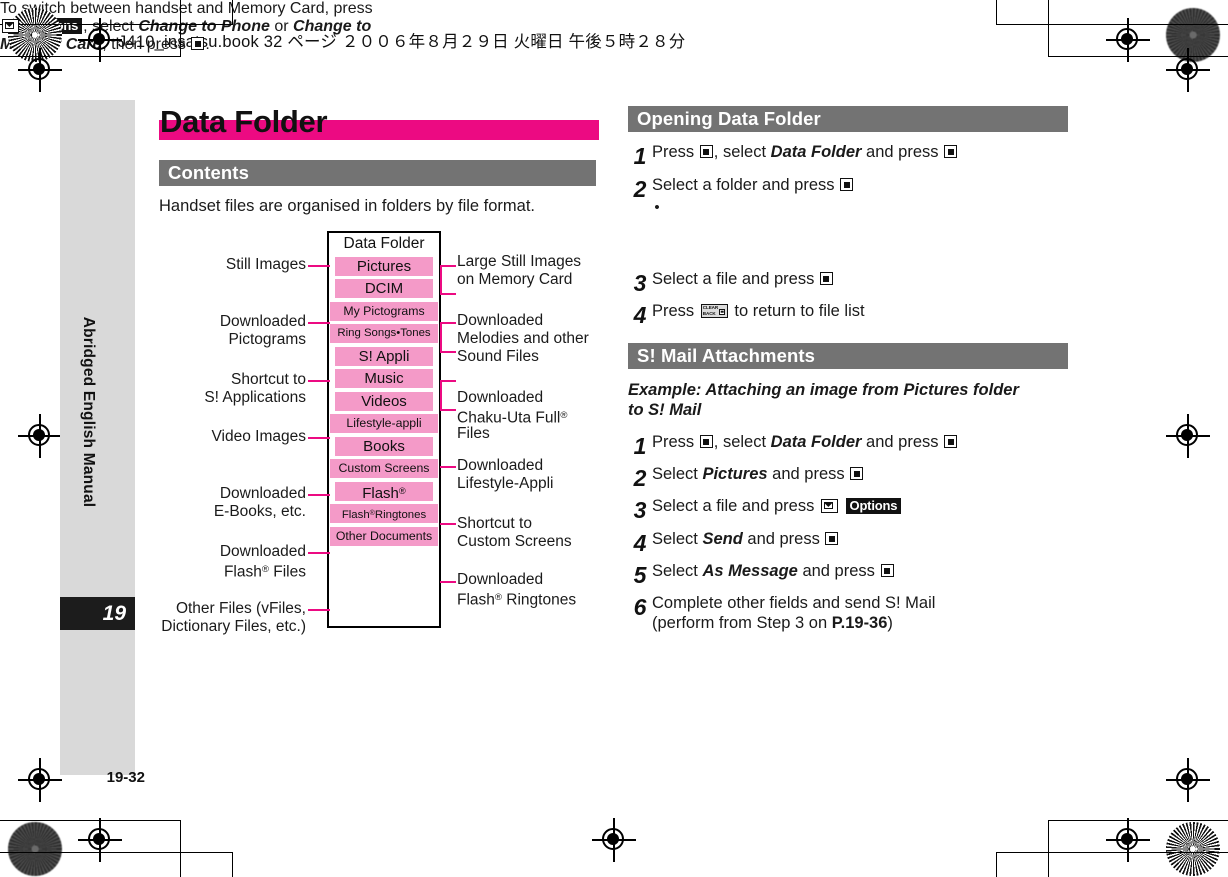  I want to click on smail-step-2-d: and press, so click(808, 474).